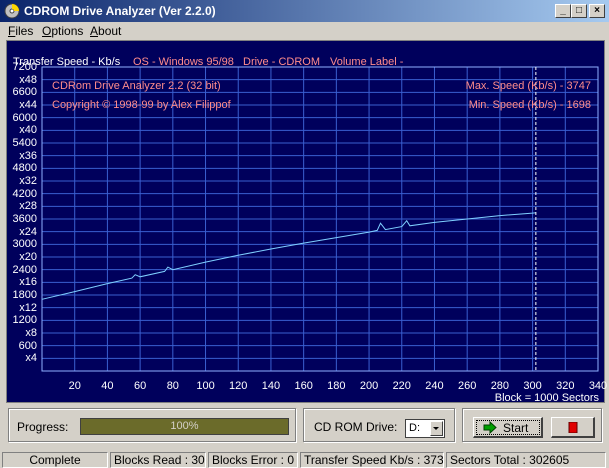  Describe the element at coordinates (28, 155) in the screenshot. I see `y-tick-label: x36` at that location.